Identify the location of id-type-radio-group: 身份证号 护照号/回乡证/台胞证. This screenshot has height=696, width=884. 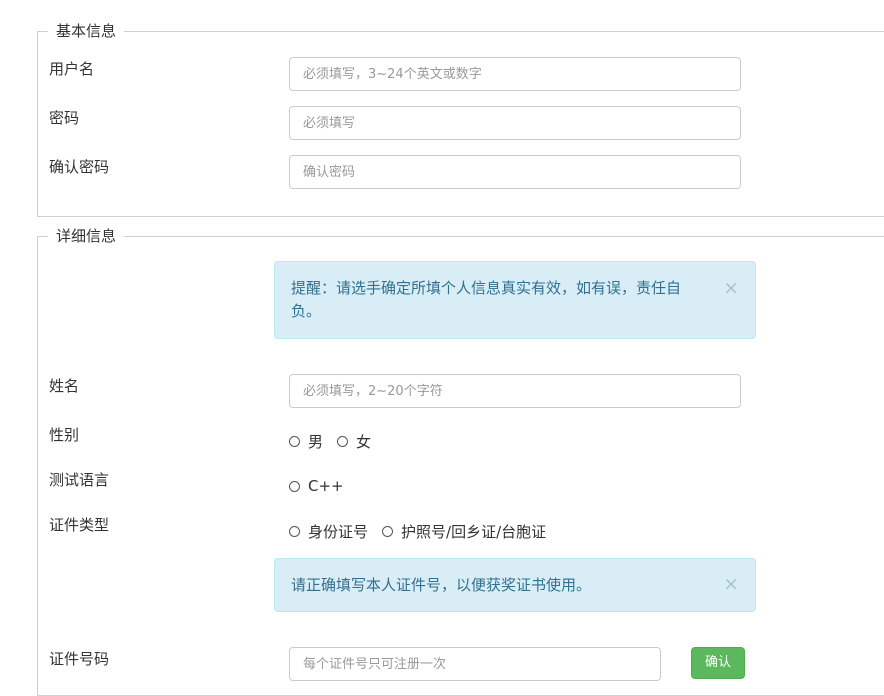
(424, 531).